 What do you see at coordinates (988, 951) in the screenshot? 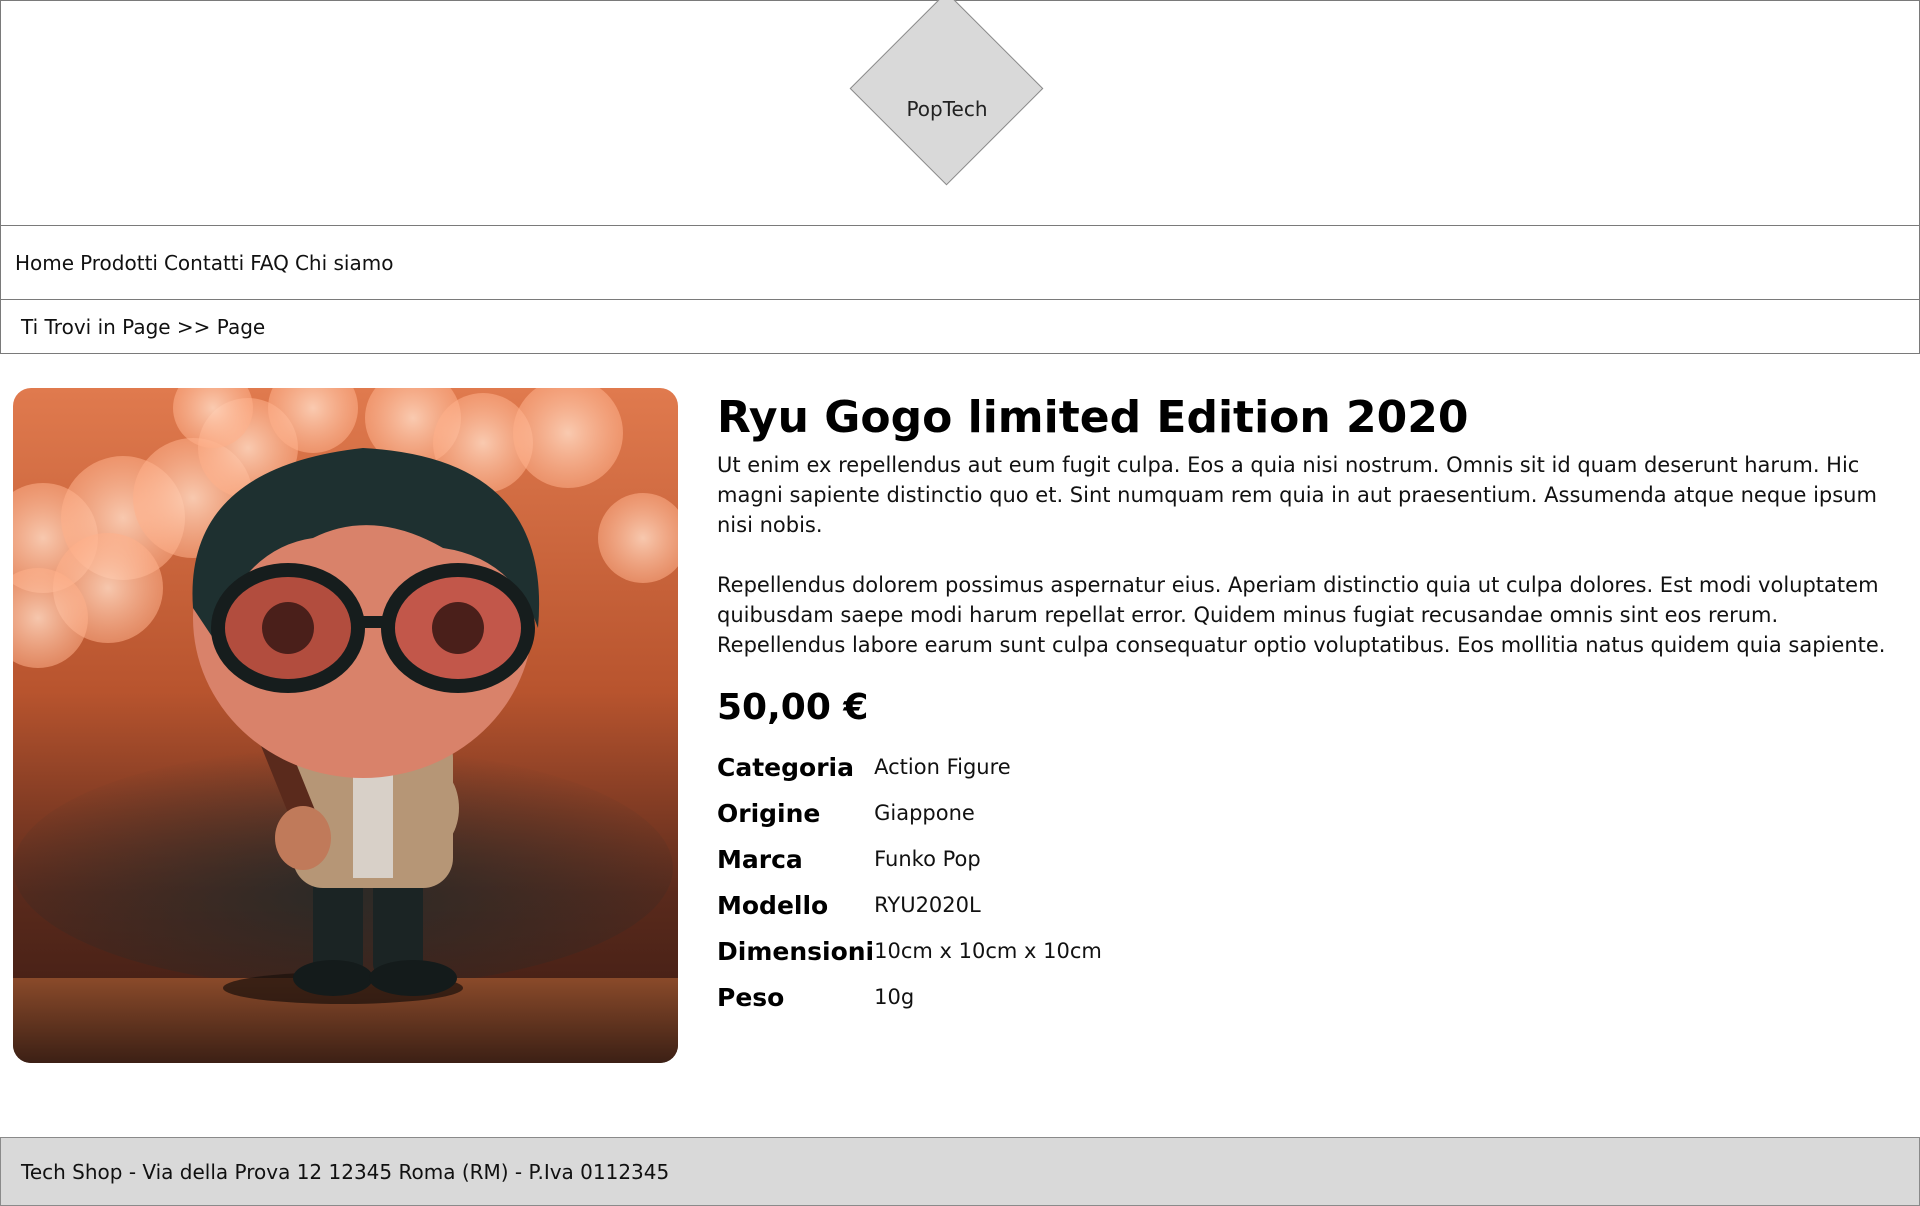
I see `spec-value: 10cm x 10cm x 10cm` at bounding box center [988, 951].